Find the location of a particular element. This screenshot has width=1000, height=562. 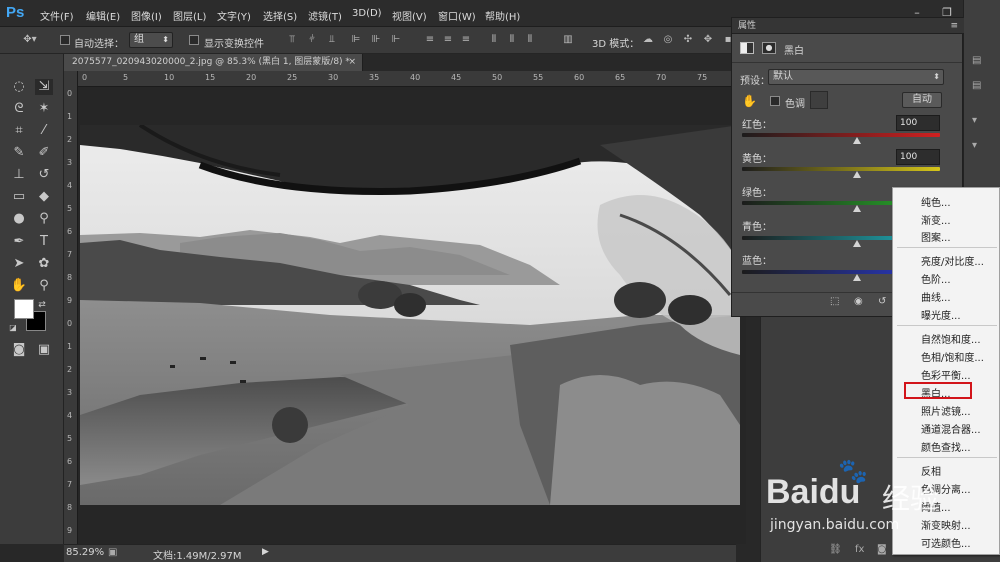

history-brush-icon: ↺ is located at coordinates (44, 175).